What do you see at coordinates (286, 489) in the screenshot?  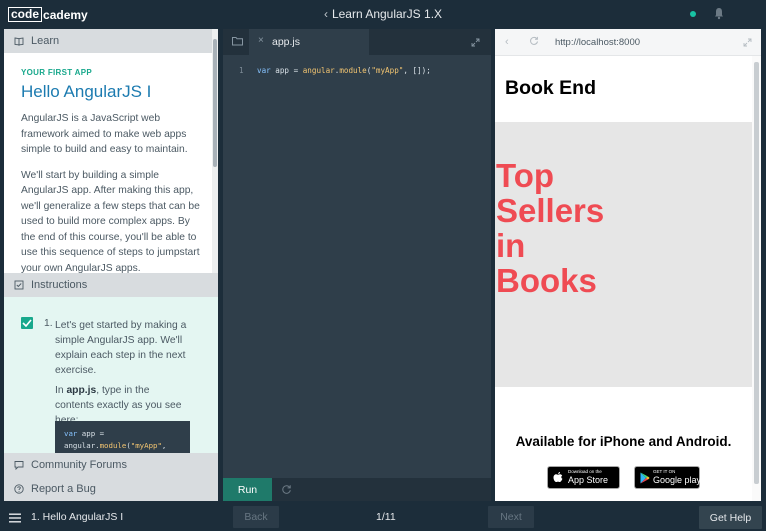 I see `reset-icon` at bounding box center [286, 489].